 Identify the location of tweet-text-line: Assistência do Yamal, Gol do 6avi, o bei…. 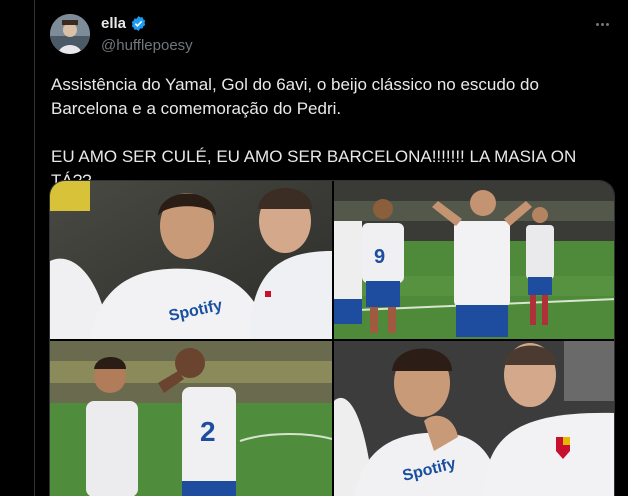
(295, 96).